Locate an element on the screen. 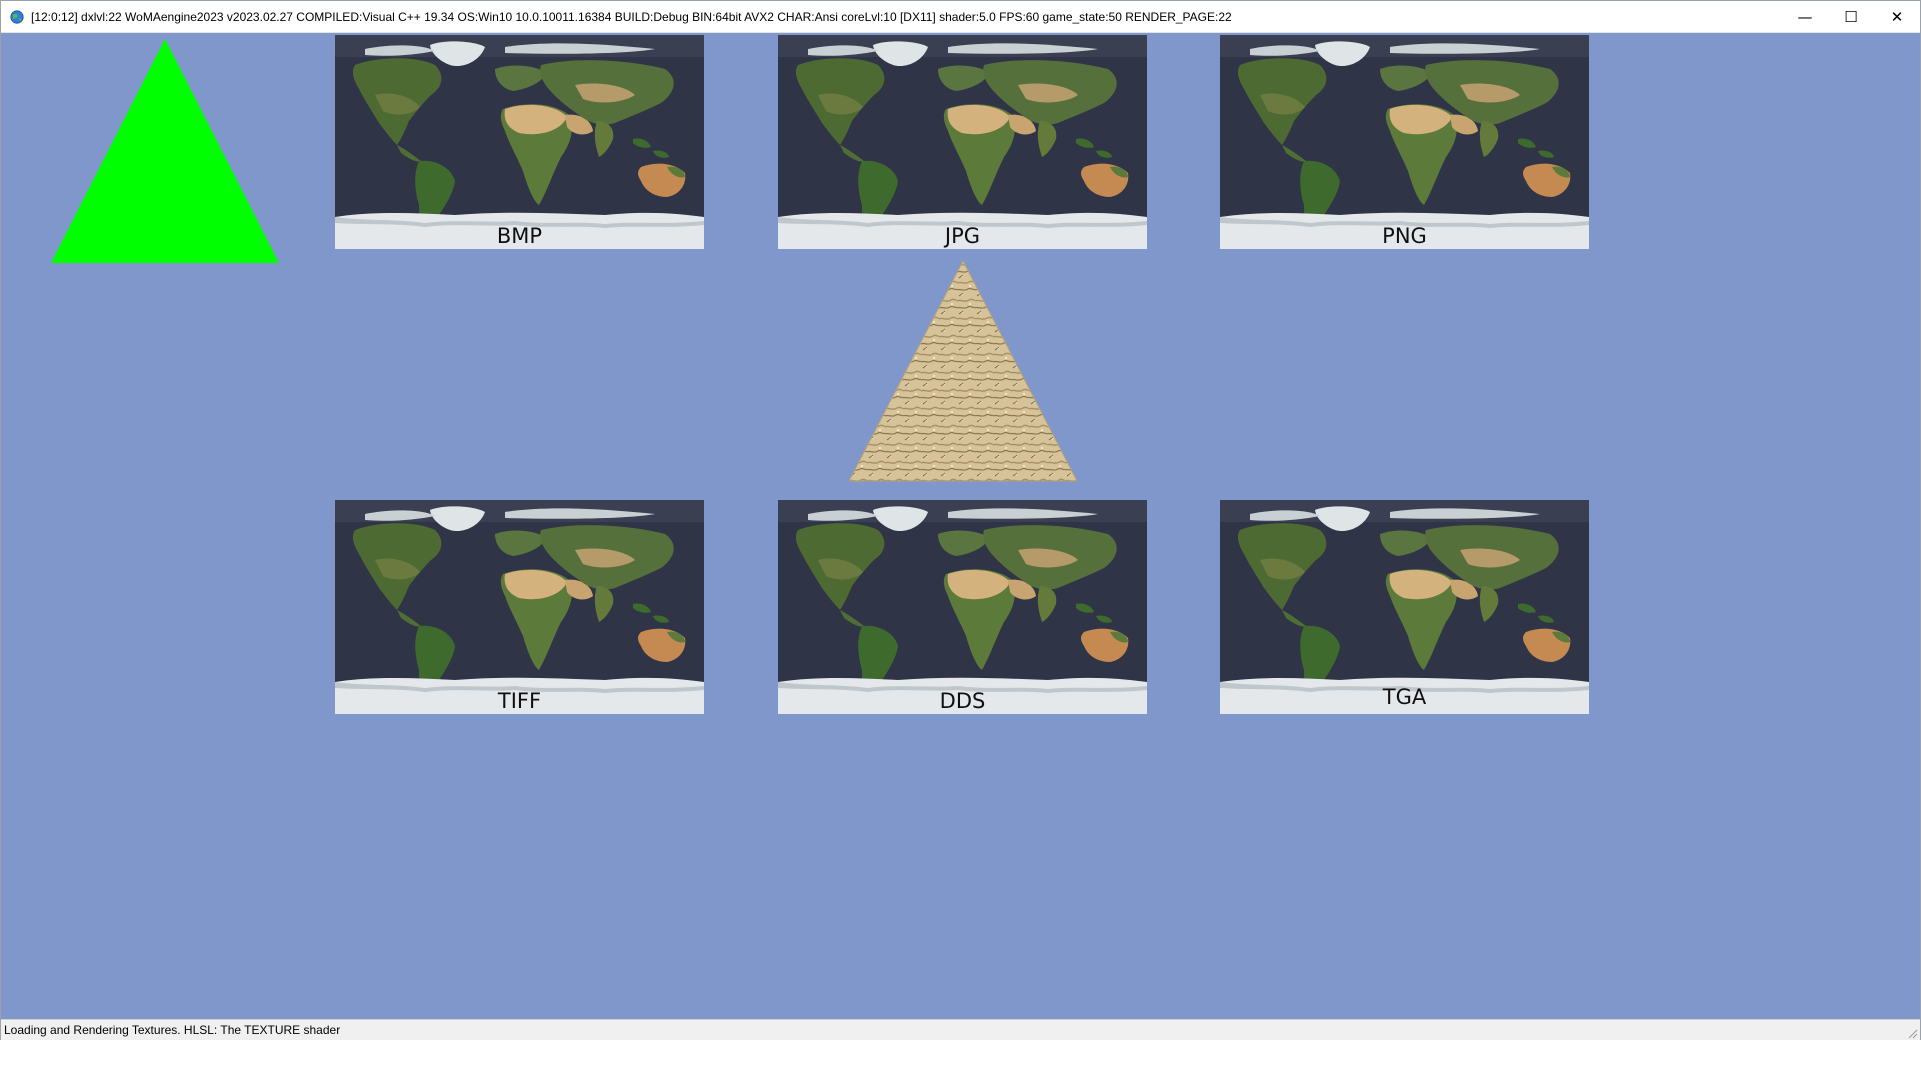 The width and height of the screenshot is (1921, 1080). minimize-button: — is located at coordinates (1805, 16).